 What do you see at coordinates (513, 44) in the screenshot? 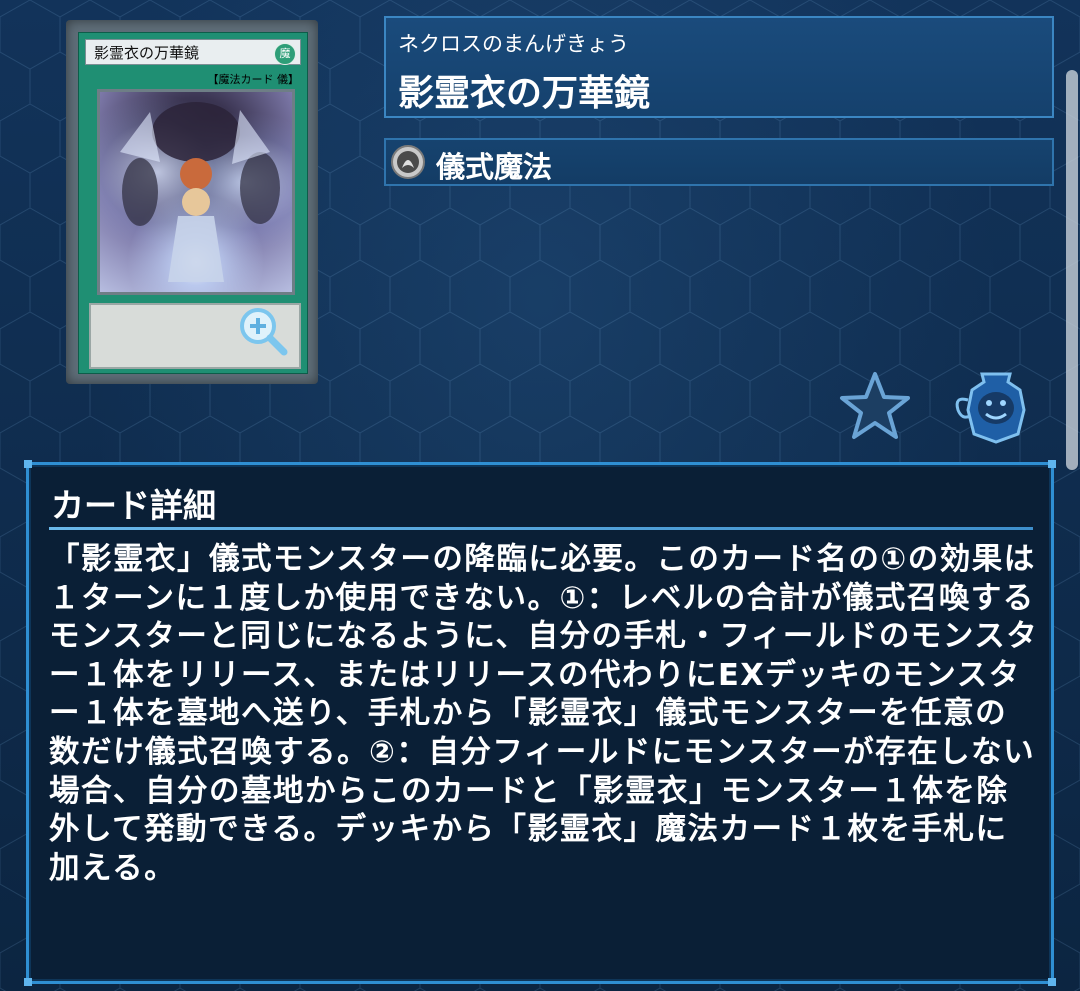
I see `card-name-reading: ネクロスのまんげきょう` at bounding box center [513, 44].